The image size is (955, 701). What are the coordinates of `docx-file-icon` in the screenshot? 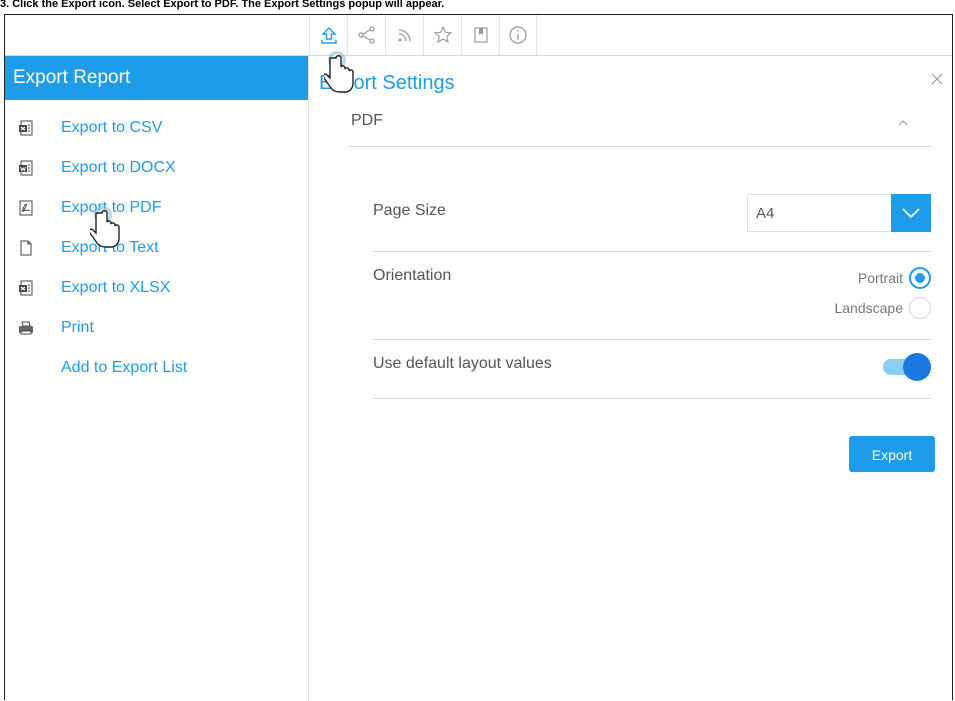 It's located at (26, 168).